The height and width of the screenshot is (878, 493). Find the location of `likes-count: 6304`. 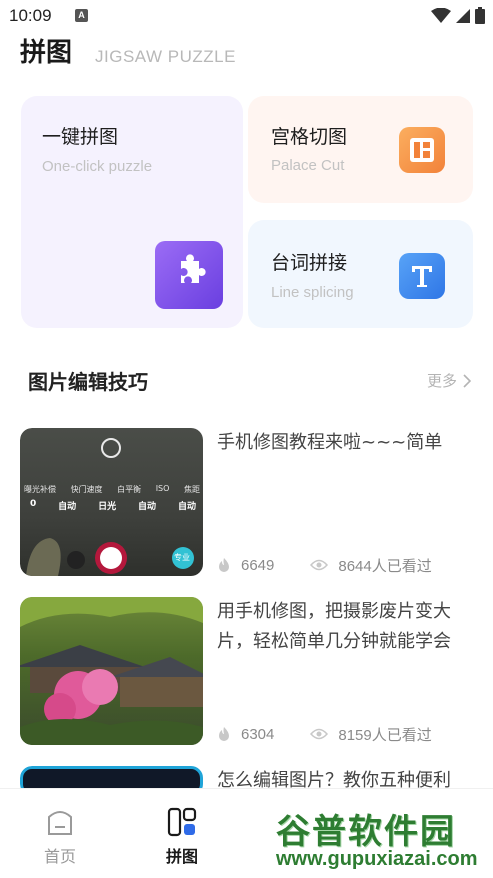

likes-count: 6304 is located at coordinates (258, 734).